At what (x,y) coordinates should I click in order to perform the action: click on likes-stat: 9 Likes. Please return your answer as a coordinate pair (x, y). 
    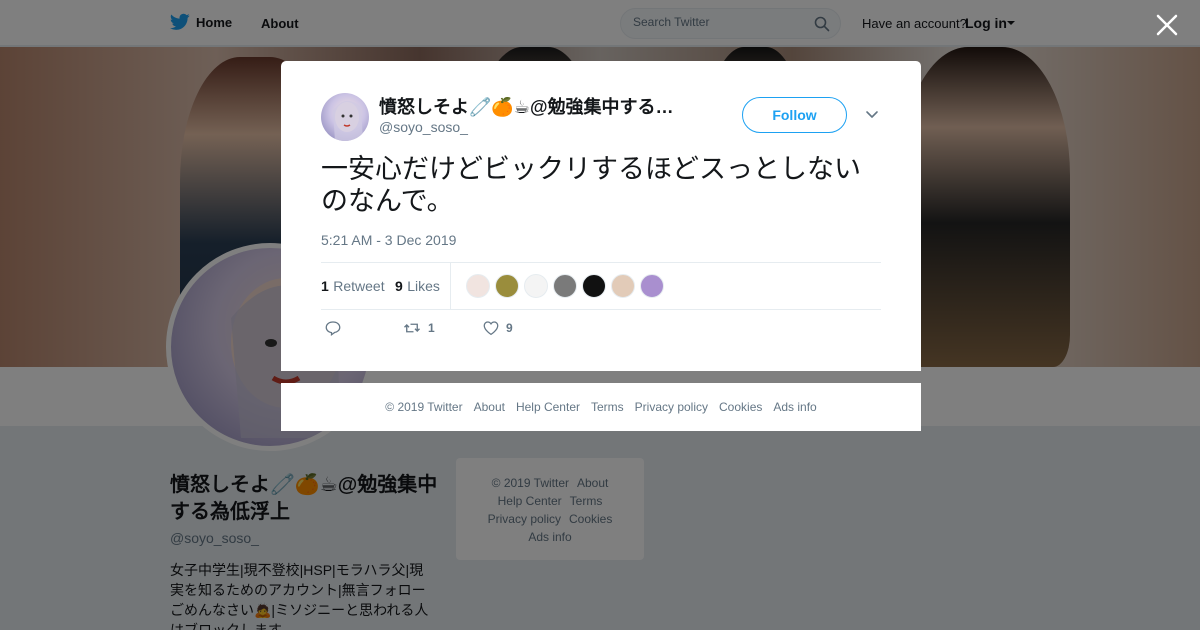
    Looking at the image, I should click on (417, 287).